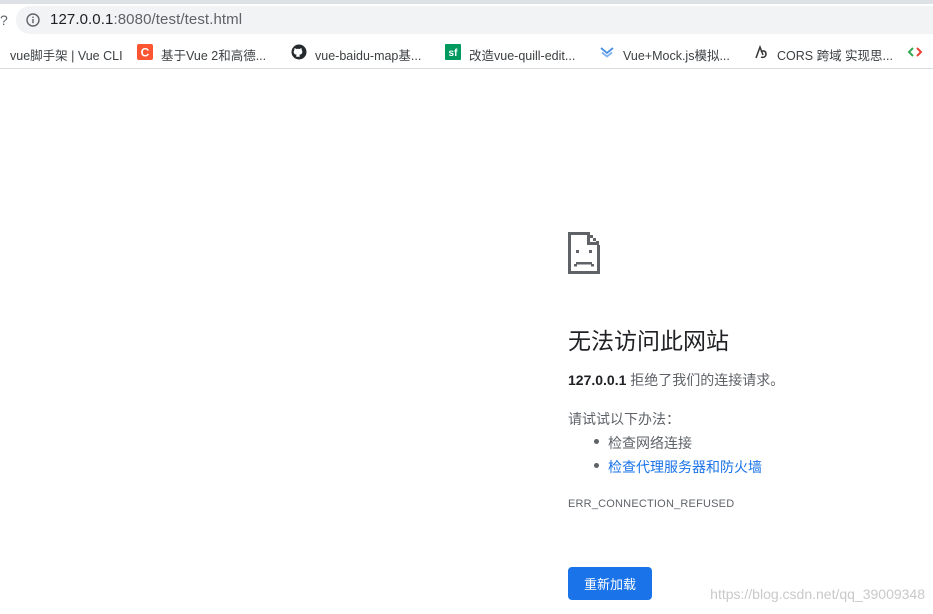 Image resolution: width=933 pixels, height=614 pixels. What do you see at coordinates (584, 253) in the screenshot?
I see `sad-file-icon` at bounding box center [584, 253].